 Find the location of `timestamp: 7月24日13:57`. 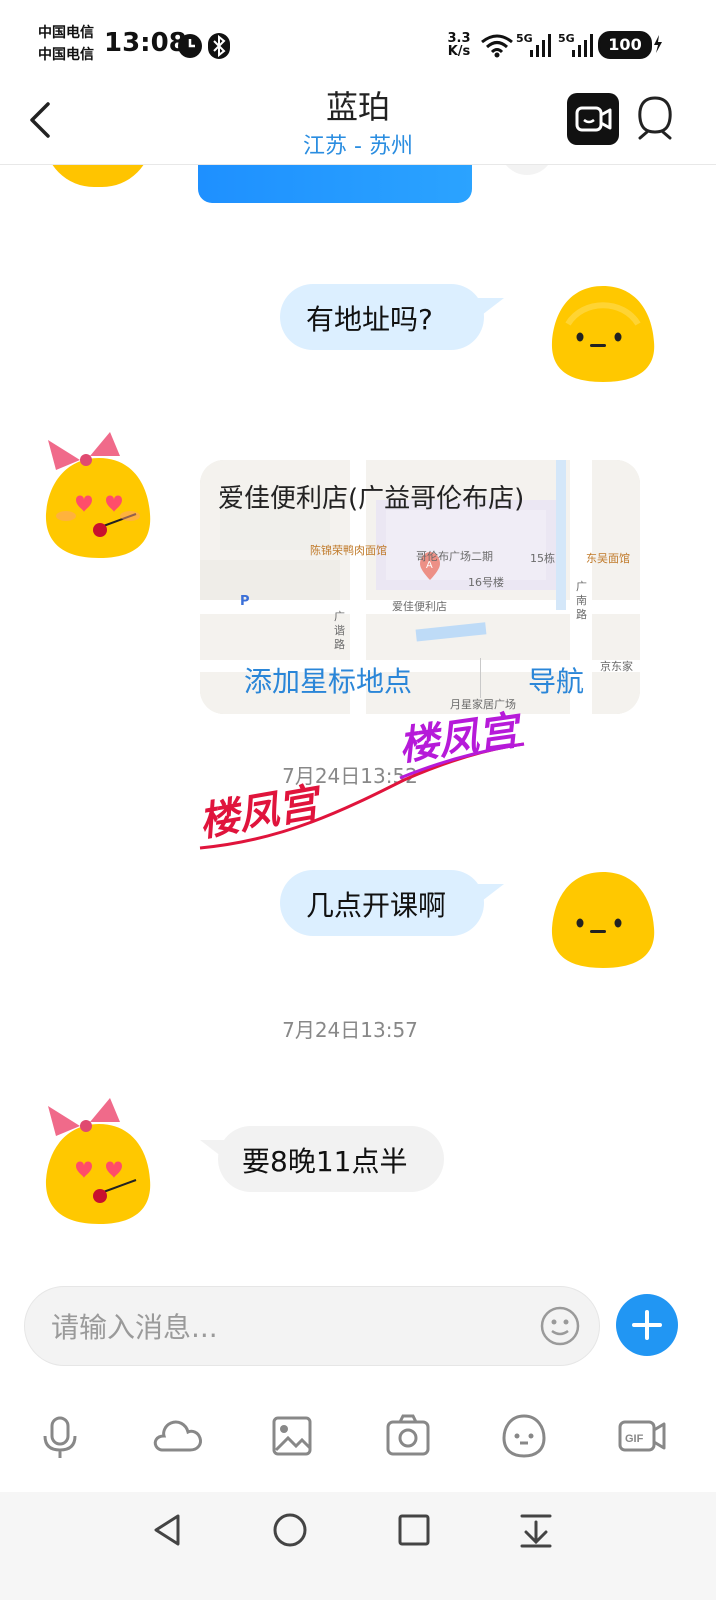

timestamp: 7月24日13:57 is located at coordinates (350, 1030).